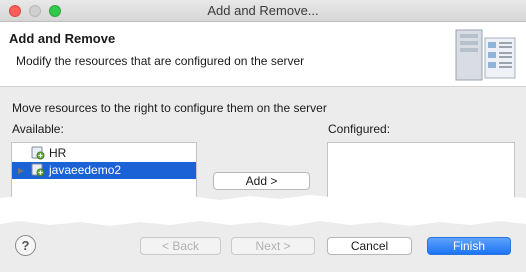  What do you see at coordinates (273, 246) in the screenshot?
I see `next-button: Next >` at bounding box center [273, 246].